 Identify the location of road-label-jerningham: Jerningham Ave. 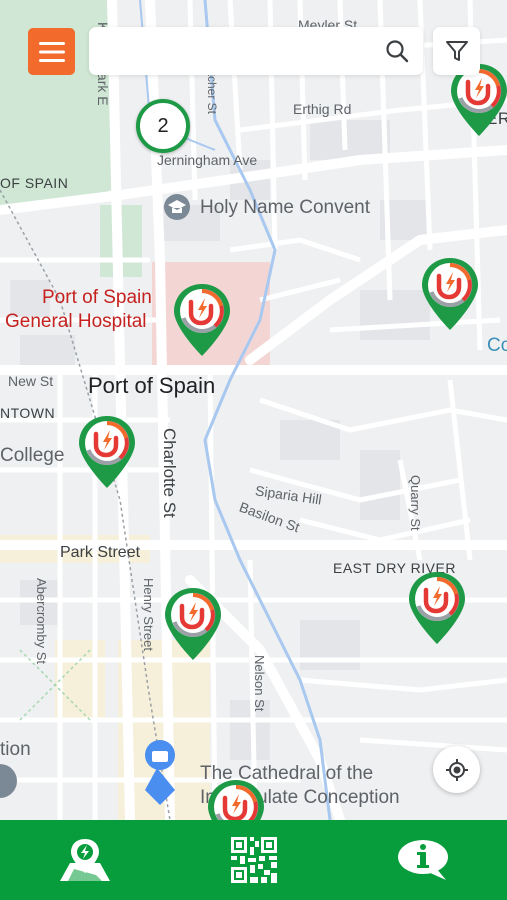
(207, 160).